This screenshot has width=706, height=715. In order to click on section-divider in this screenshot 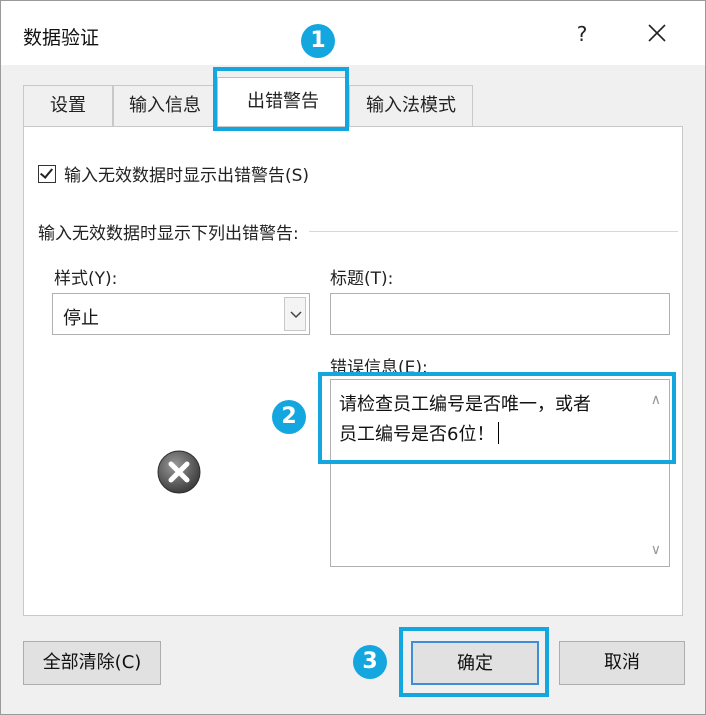, I will do `click(493, 231)`.